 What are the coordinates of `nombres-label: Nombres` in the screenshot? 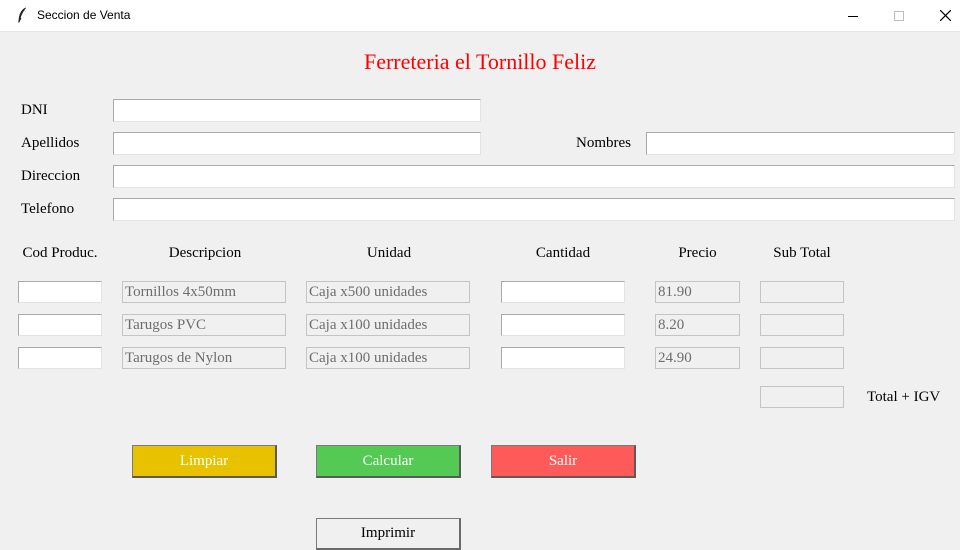 It's located at (603, 143).